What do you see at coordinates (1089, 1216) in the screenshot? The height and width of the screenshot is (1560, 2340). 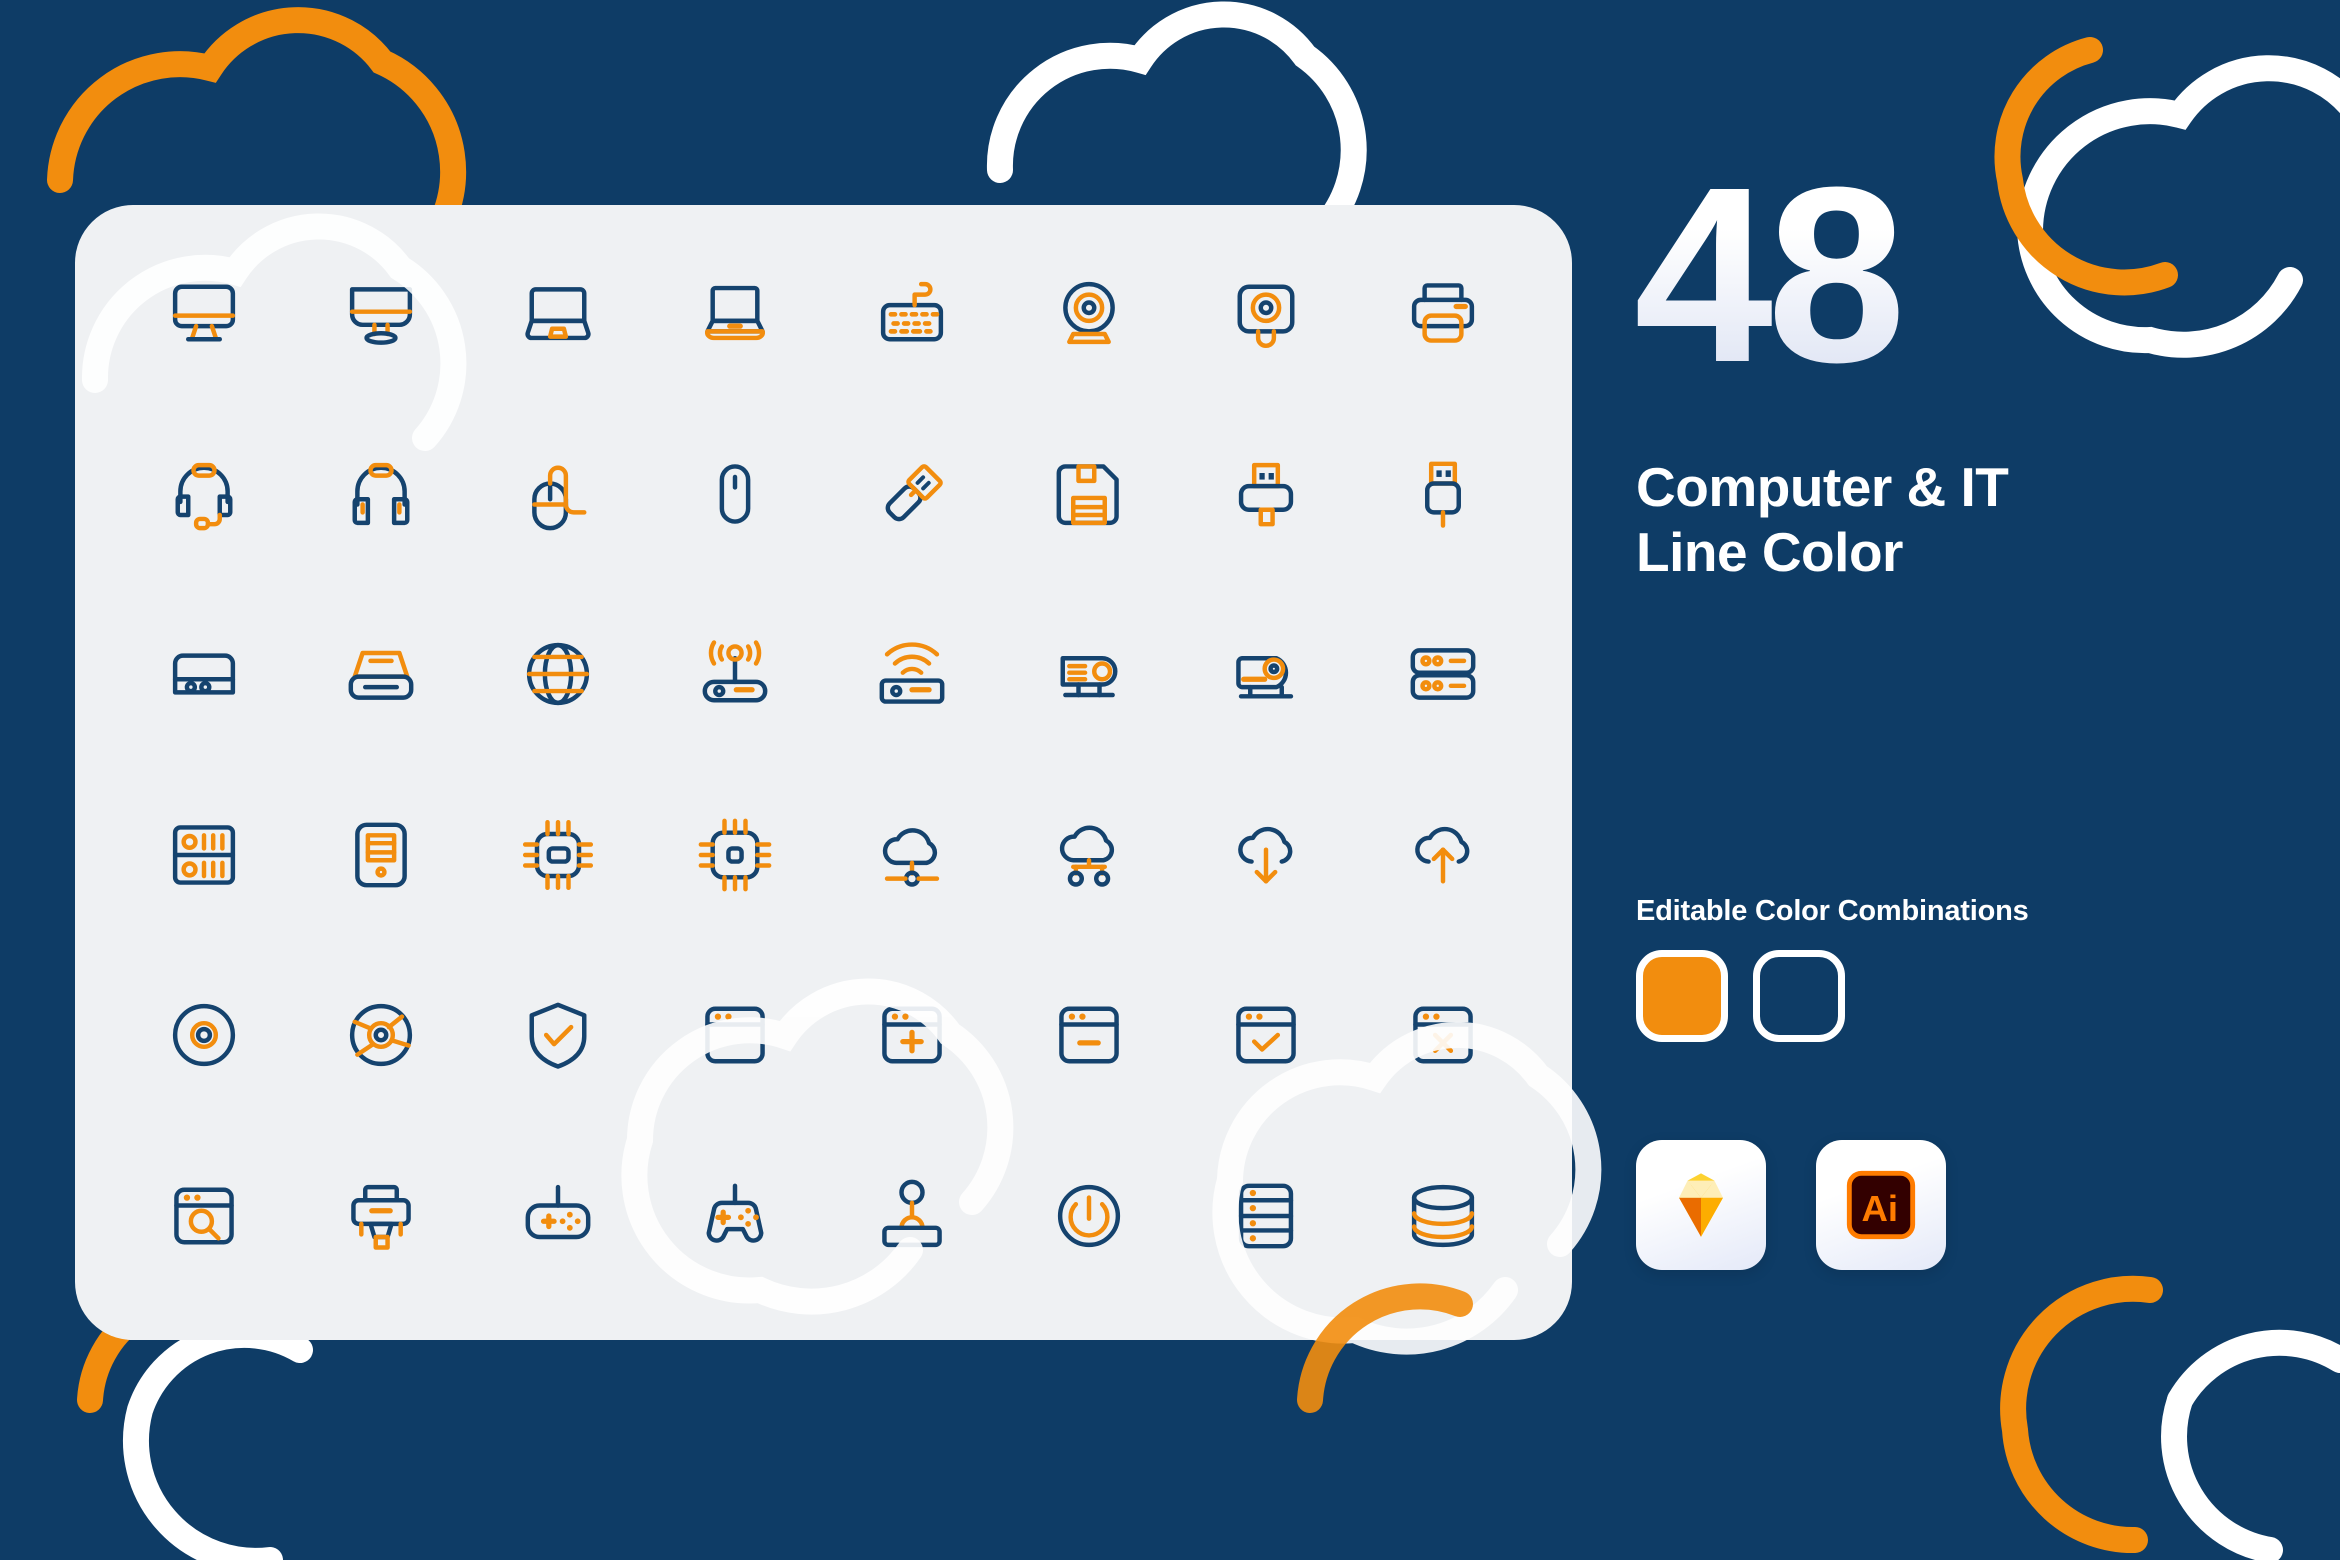 I see `power-button-icon` at bounding box center [1089, 1216].